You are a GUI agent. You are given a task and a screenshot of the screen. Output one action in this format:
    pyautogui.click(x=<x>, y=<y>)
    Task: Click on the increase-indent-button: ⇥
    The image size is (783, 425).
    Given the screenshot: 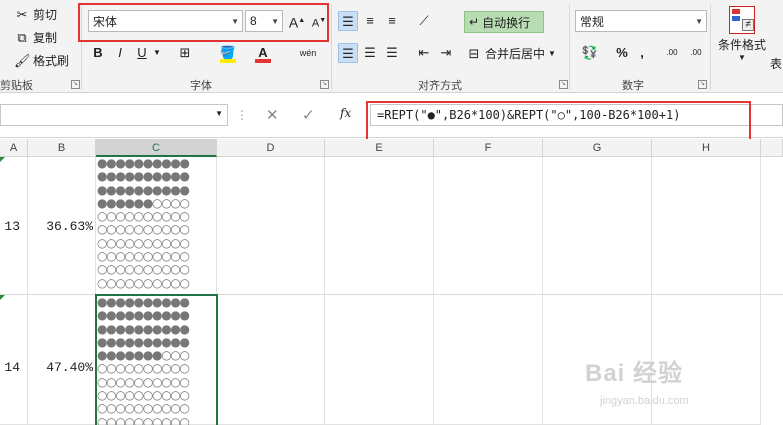 What is the action you would take?
    pyautogui.click(x=446, y=53)
    